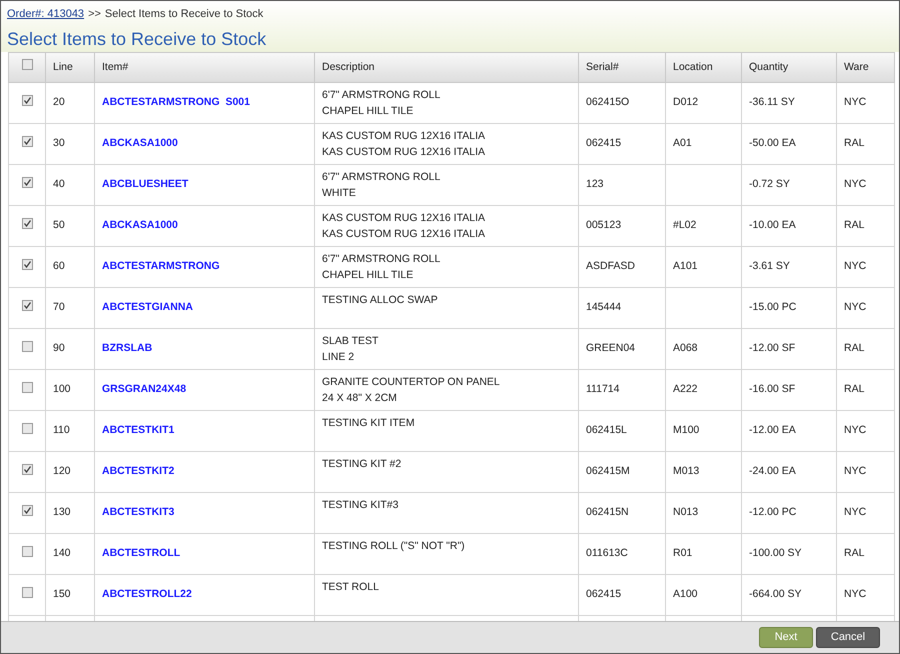 This screenshot has height=654, width=900. Describe the element at coordinates (772, 225) in the screenshot. I see `quantity: -10.00 EA` at that location.